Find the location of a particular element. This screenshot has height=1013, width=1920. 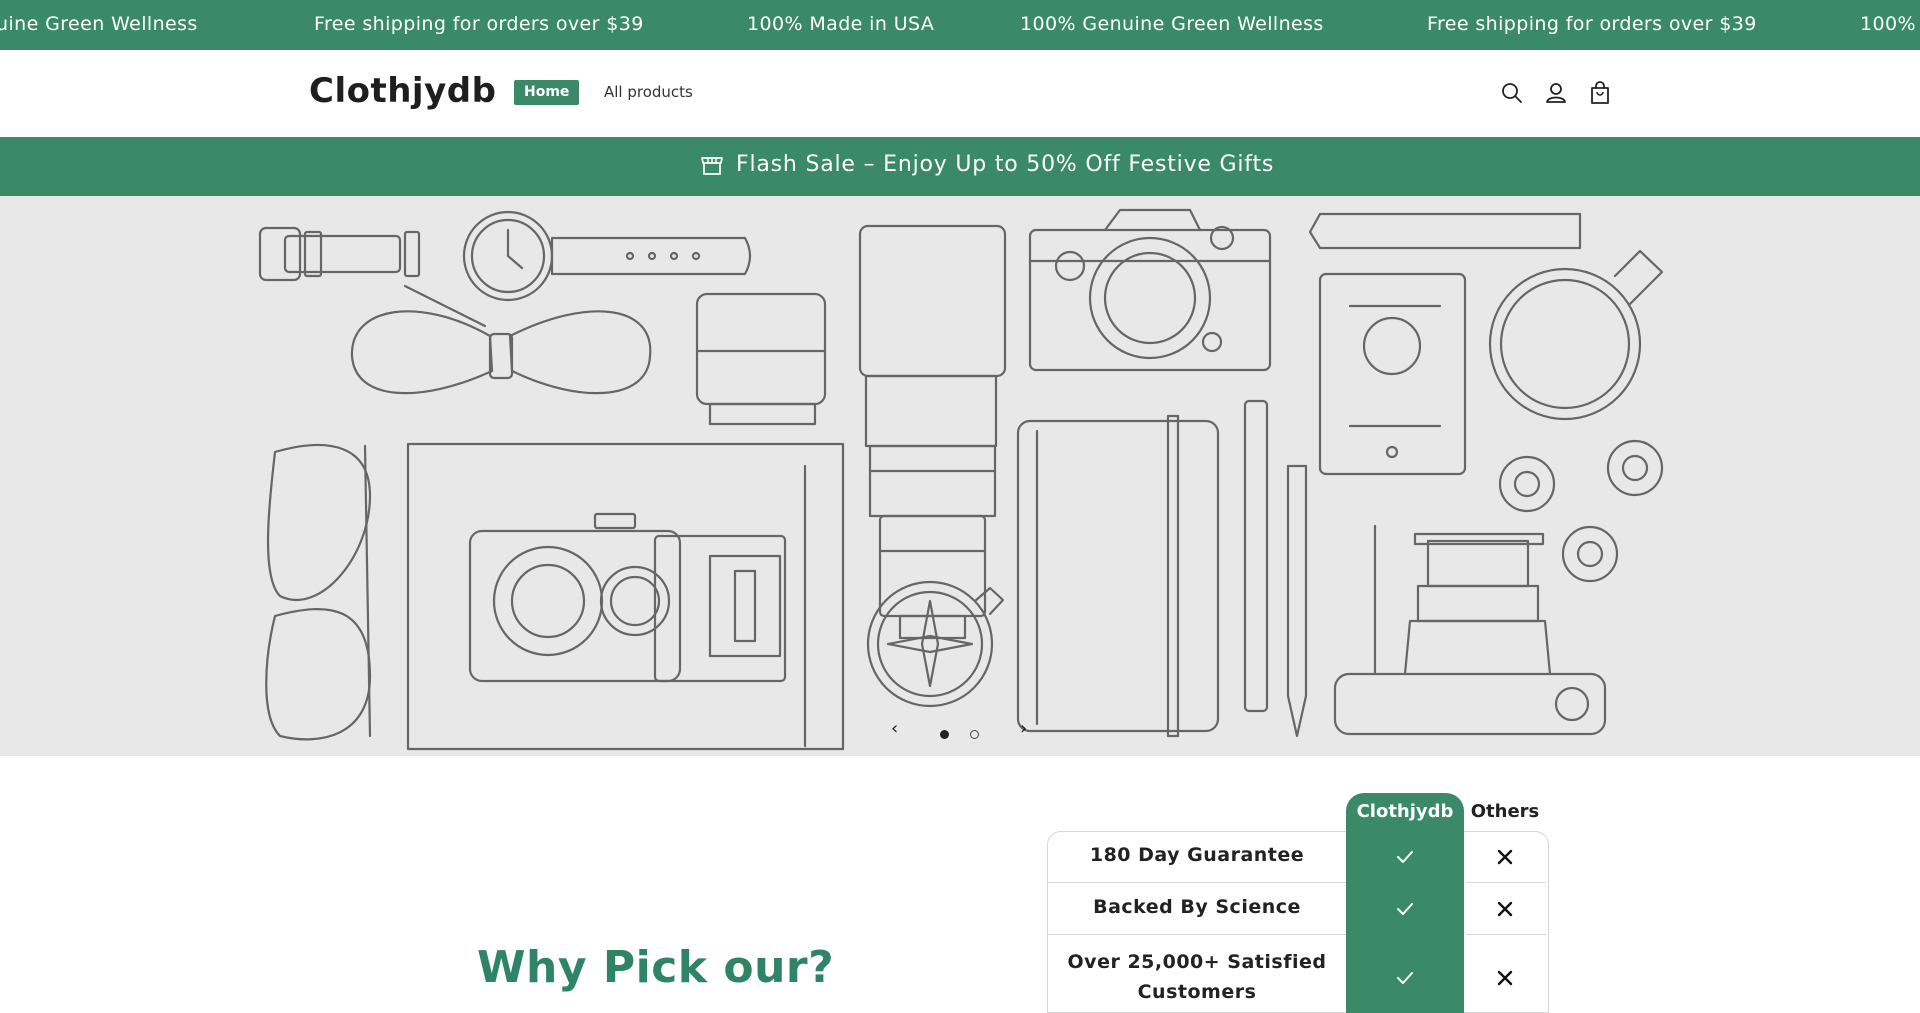

site-logo: Clothjydb is located at coordinates (402, 91).